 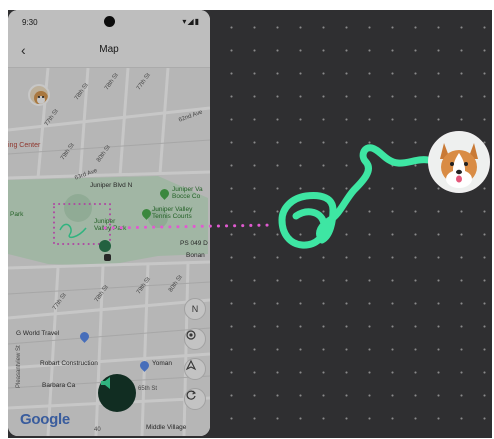 I want to click on dog-avatar, so click(x=459, y=162).